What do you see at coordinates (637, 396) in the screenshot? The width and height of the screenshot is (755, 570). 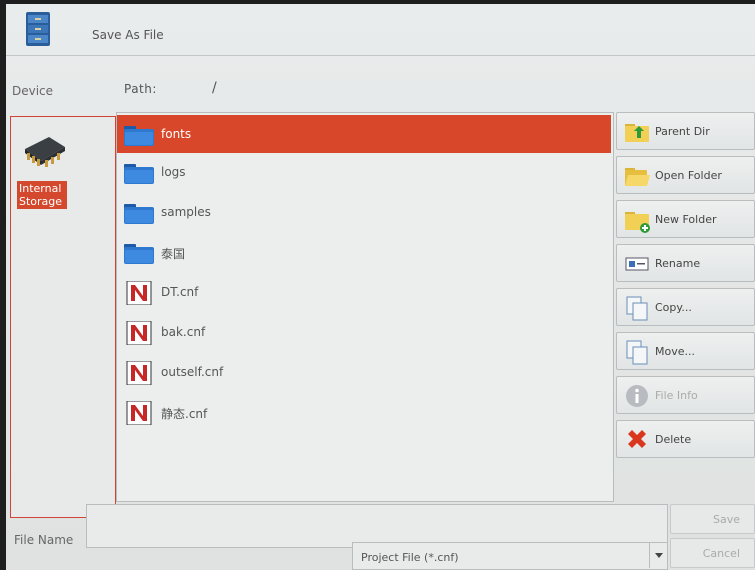 I see `info-icon` at bounding box center [637, 396].